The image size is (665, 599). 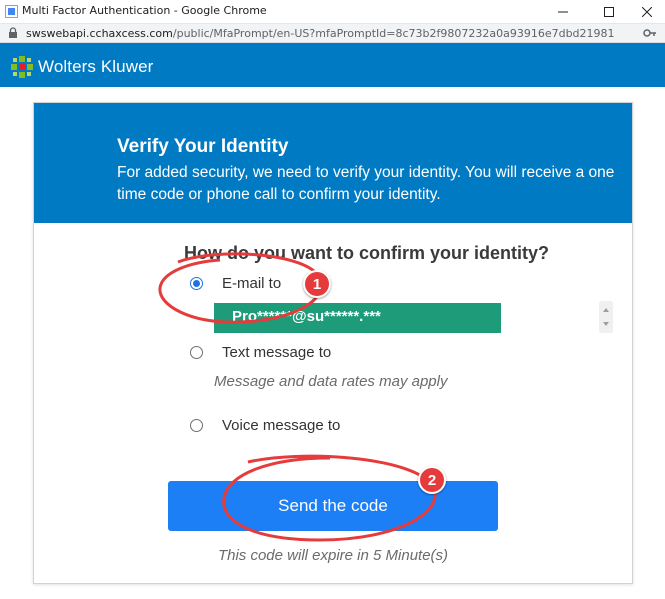 I want to click on close-icon, so click(x=647, y=12).